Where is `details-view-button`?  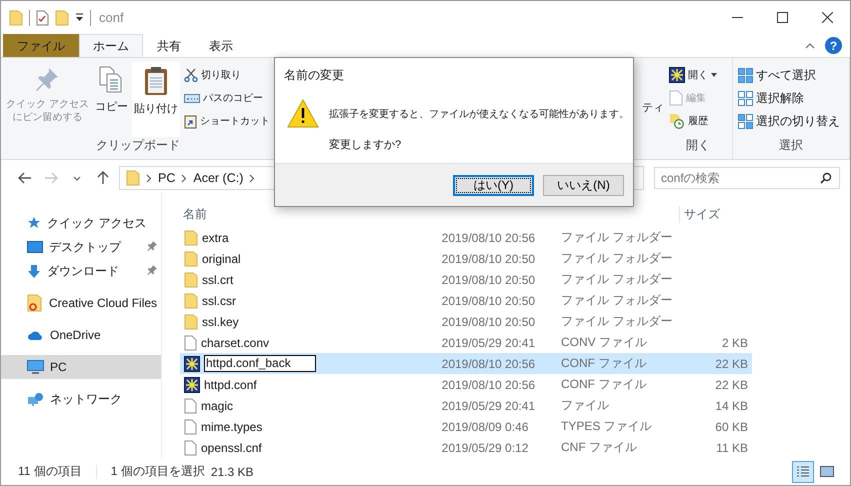
details-view-button is located at coordinates (803, 471).